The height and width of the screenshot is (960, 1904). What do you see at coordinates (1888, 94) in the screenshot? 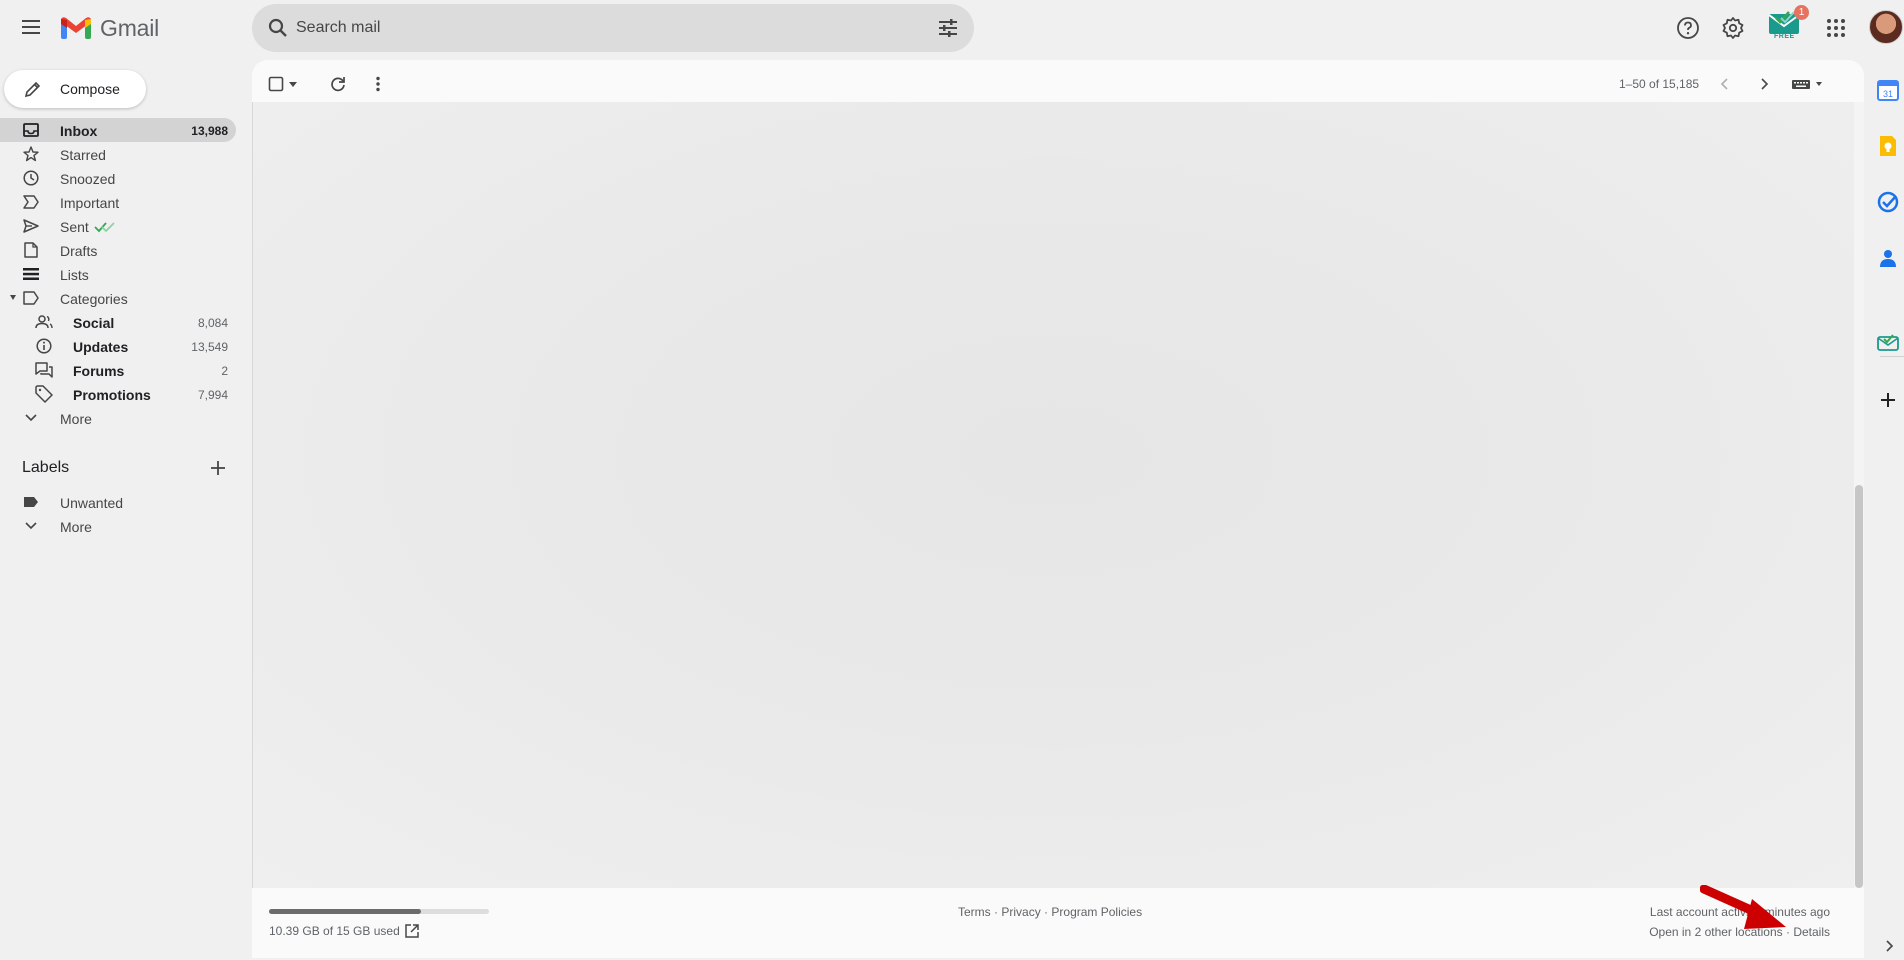
I see `svg-text: 31` at bounding box center [1888, 94].